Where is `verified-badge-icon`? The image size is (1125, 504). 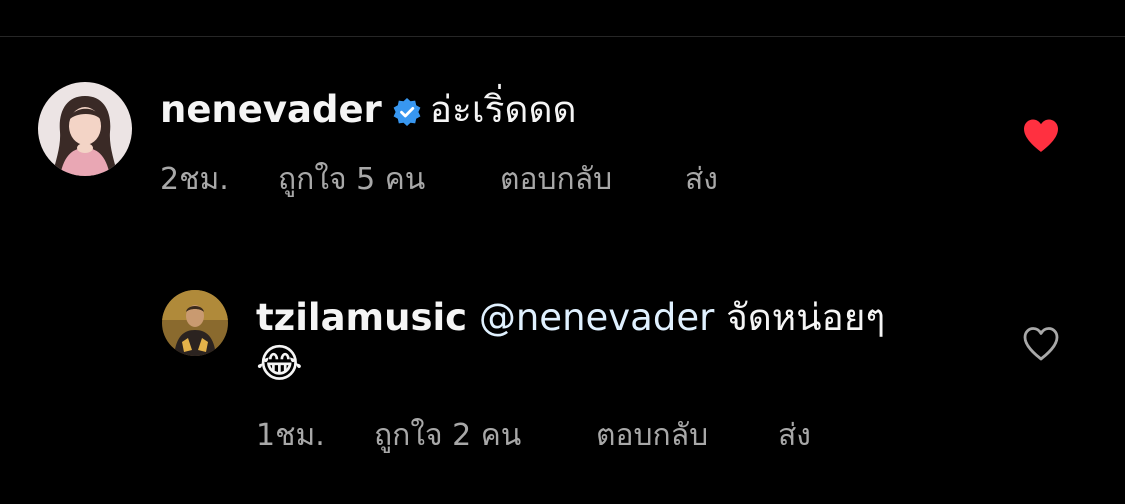
verified-badge-icon is located at coordinates (407, 115).